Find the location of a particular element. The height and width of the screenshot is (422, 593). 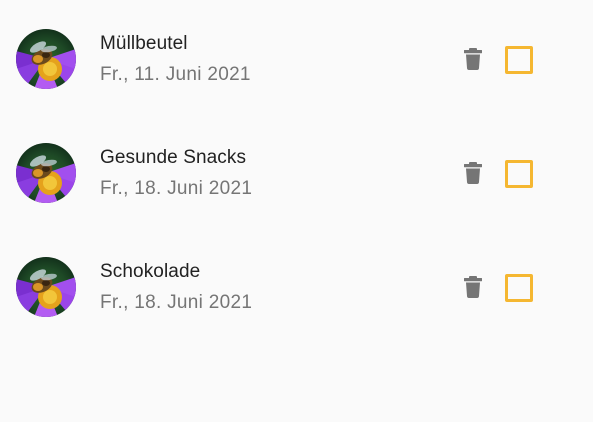

item-title: Müllbeutel is located at coordinates (144, 43).